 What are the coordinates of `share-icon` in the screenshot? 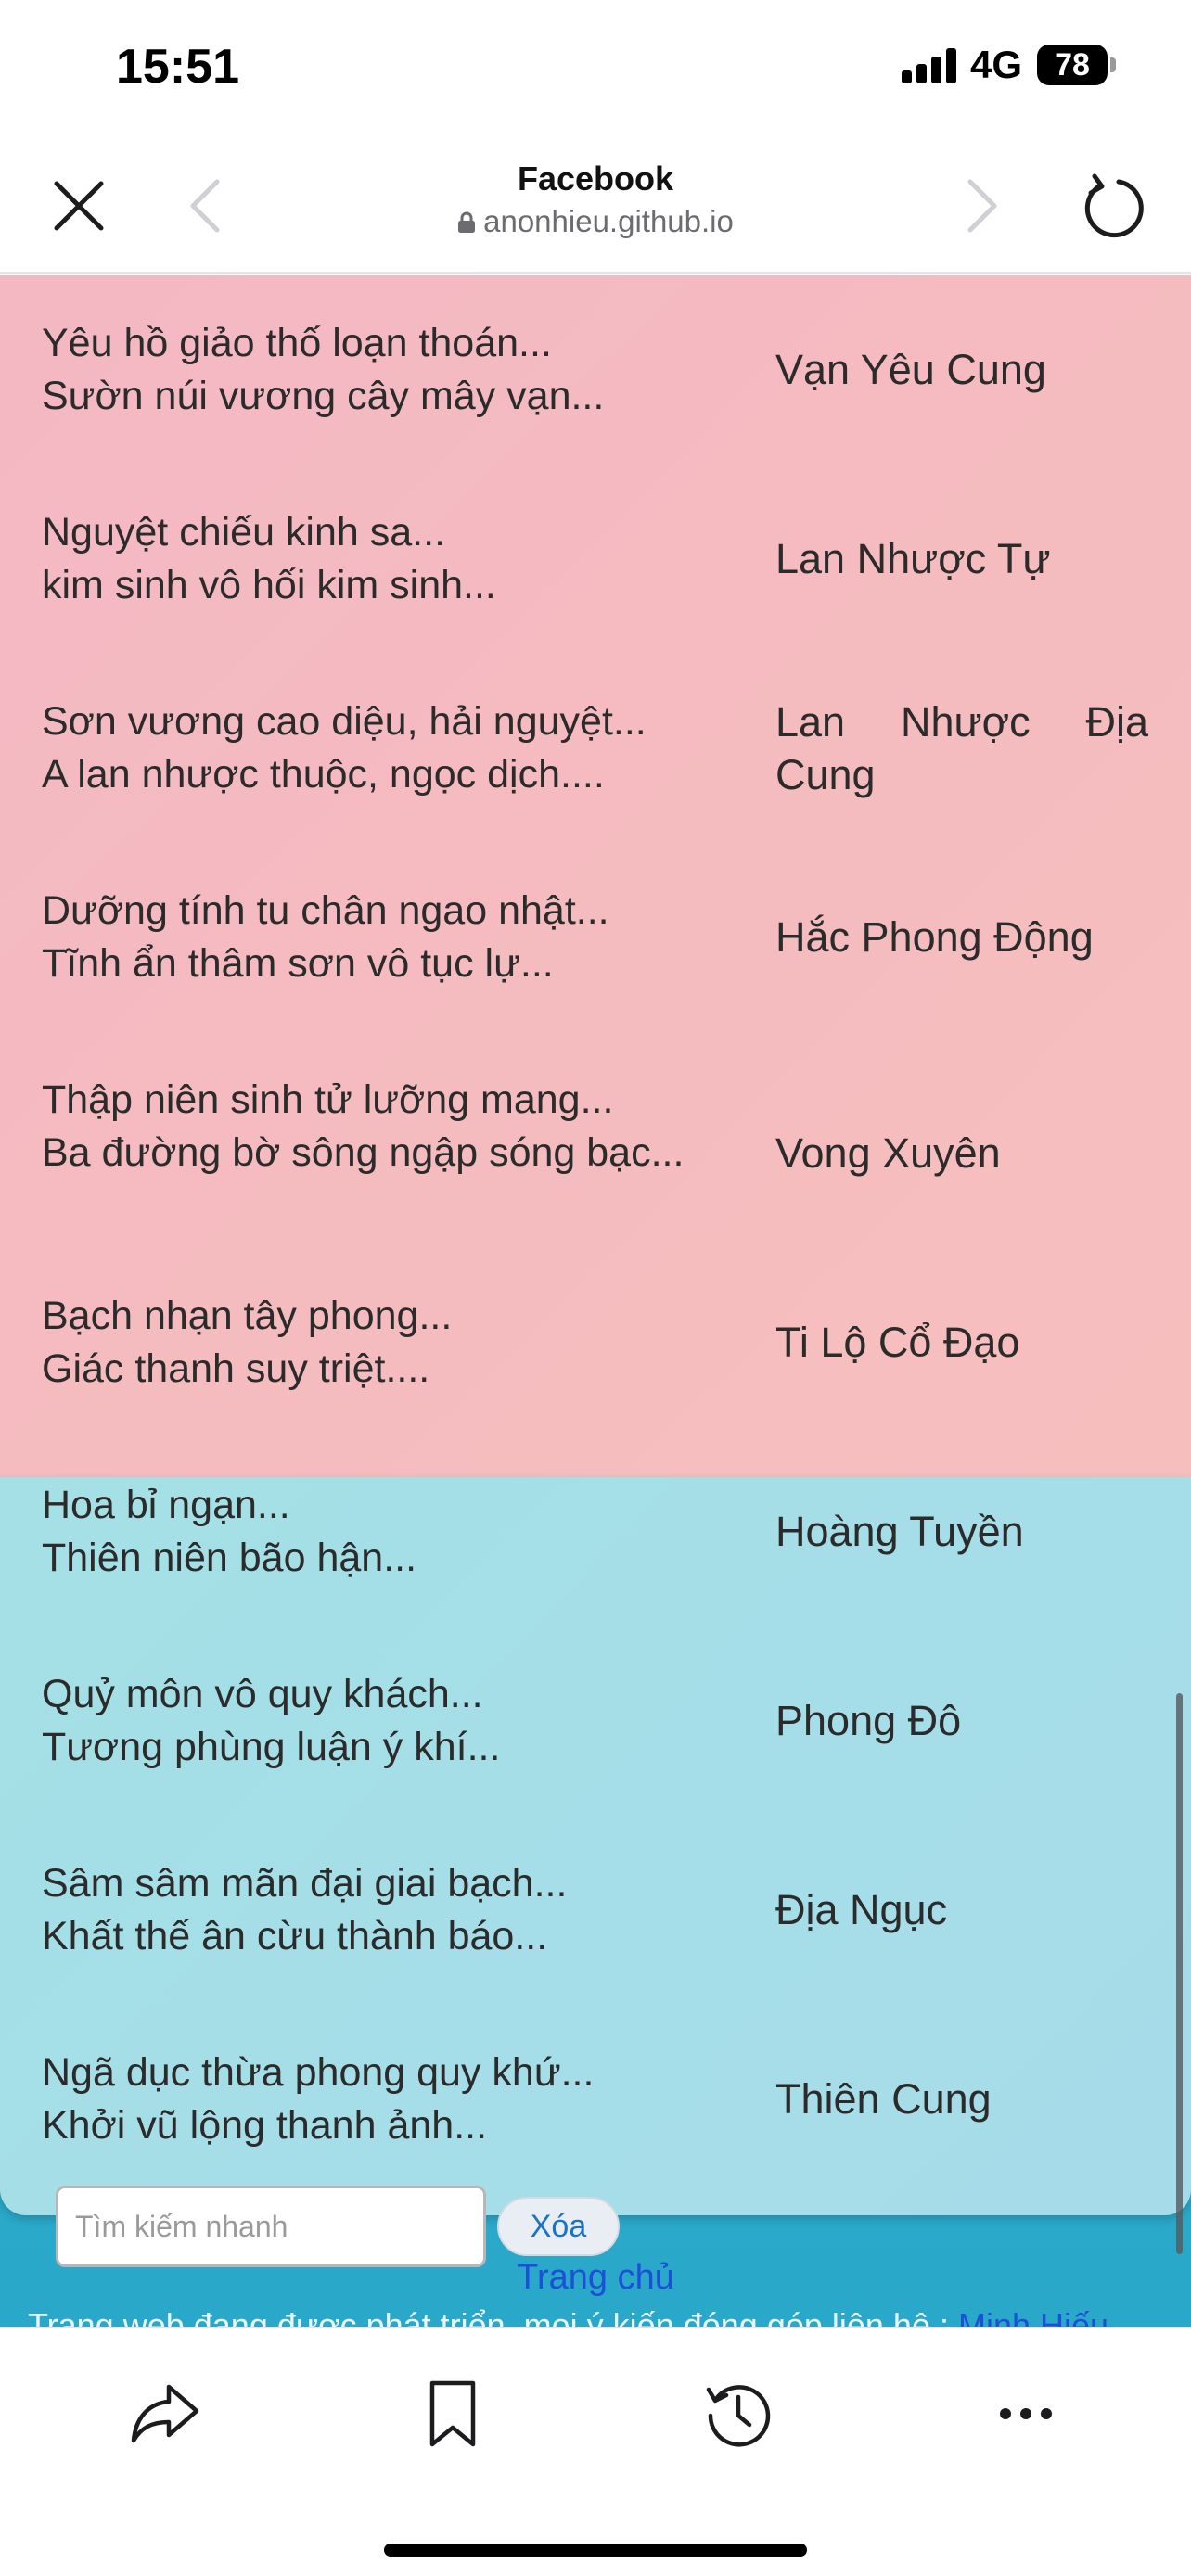 It's located at (165, 2413).